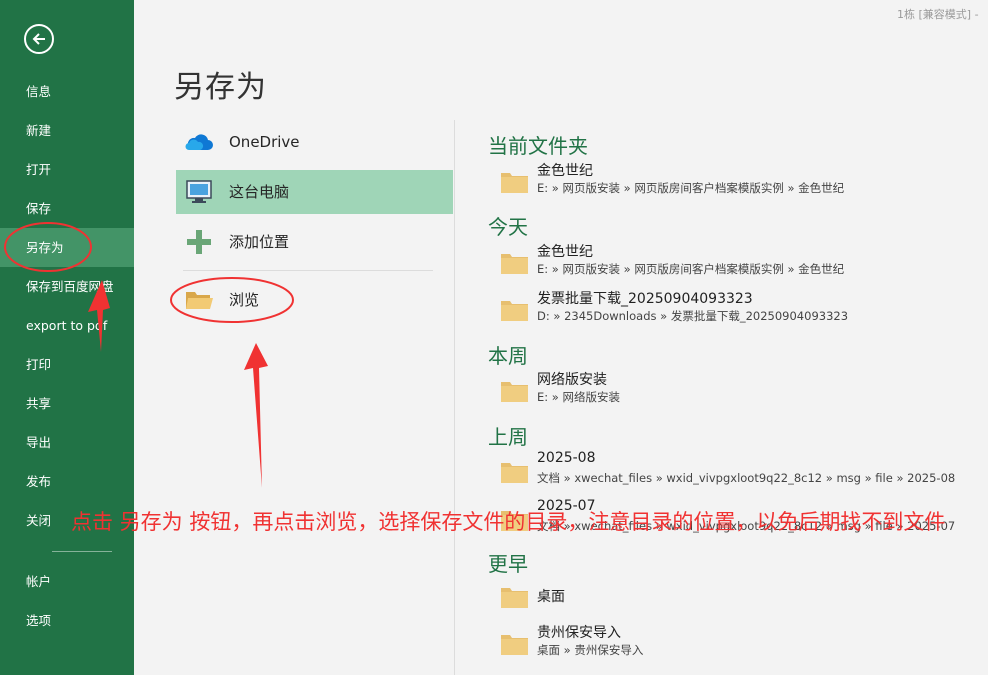  What do you see at coordinates (199, 191) in the screenshot?
I see `this-pc-icon` at bounding box center [199, 191].